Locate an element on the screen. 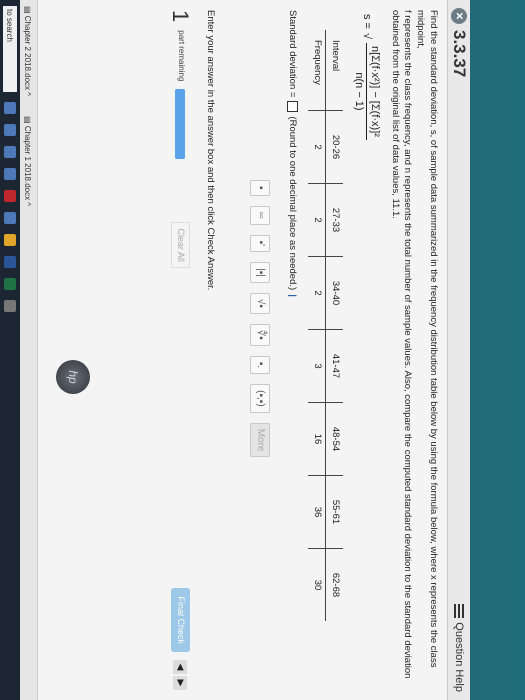 This screenshot has width=525, height=700. absolute-value-button: |▪| is located at coordinates (260, 272).